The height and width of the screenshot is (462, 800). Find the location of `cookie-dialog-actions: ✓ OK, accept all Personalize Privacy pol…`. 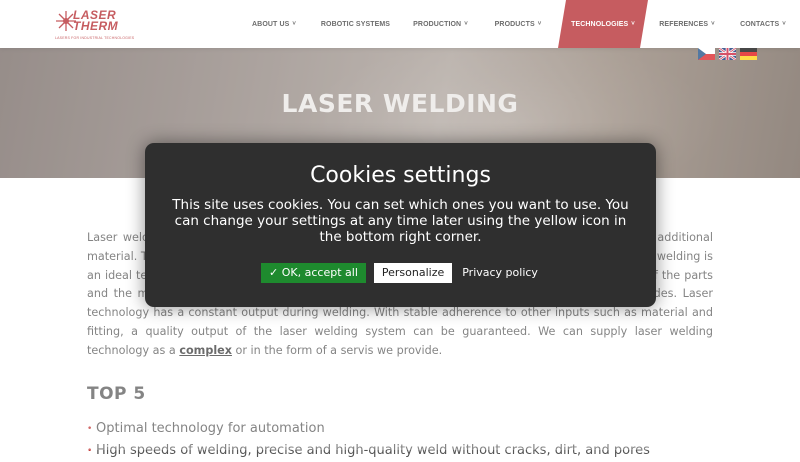

cookie-dialog-actions: ✓ OK, accept all Personalize Privacy pol… is located at coordinates (400, 273).